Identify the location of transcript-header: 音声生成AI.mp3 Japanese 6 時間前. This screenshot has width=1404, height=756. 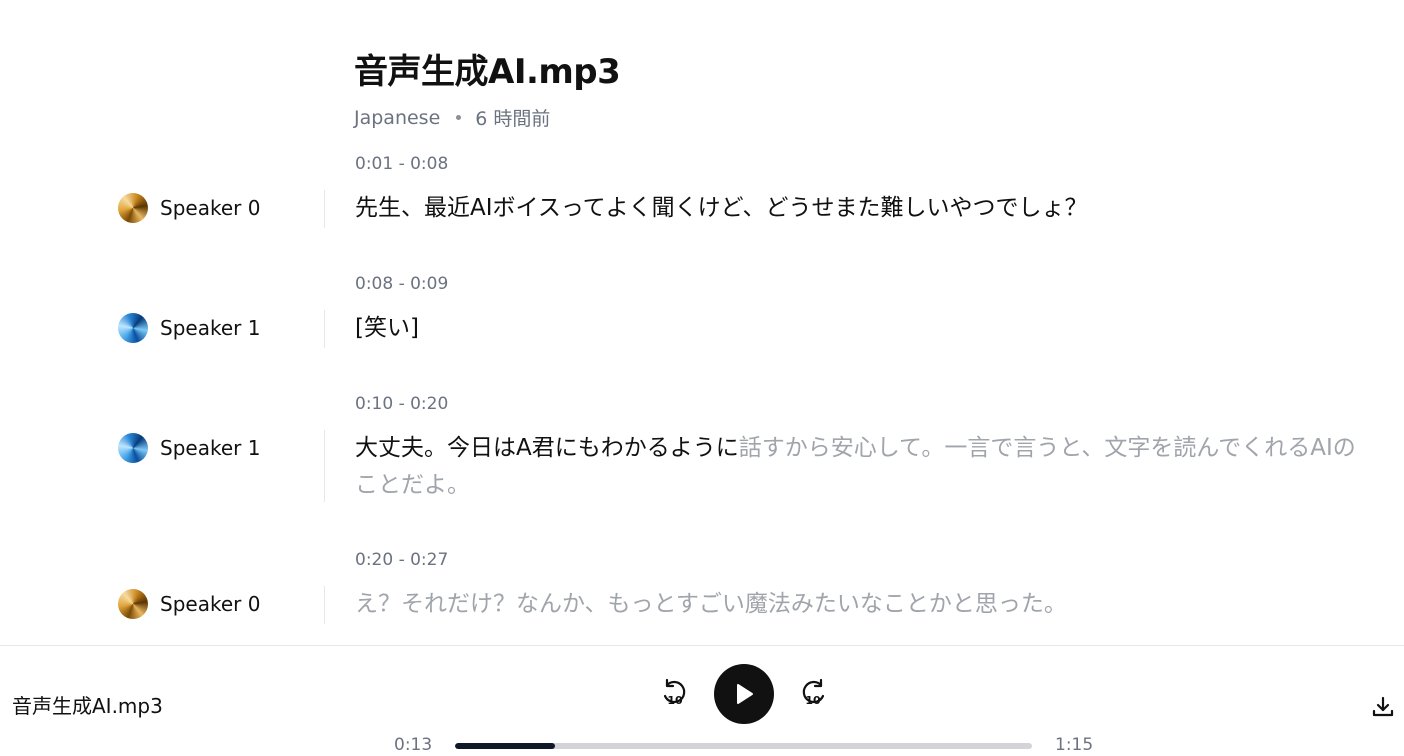
(487, 90).